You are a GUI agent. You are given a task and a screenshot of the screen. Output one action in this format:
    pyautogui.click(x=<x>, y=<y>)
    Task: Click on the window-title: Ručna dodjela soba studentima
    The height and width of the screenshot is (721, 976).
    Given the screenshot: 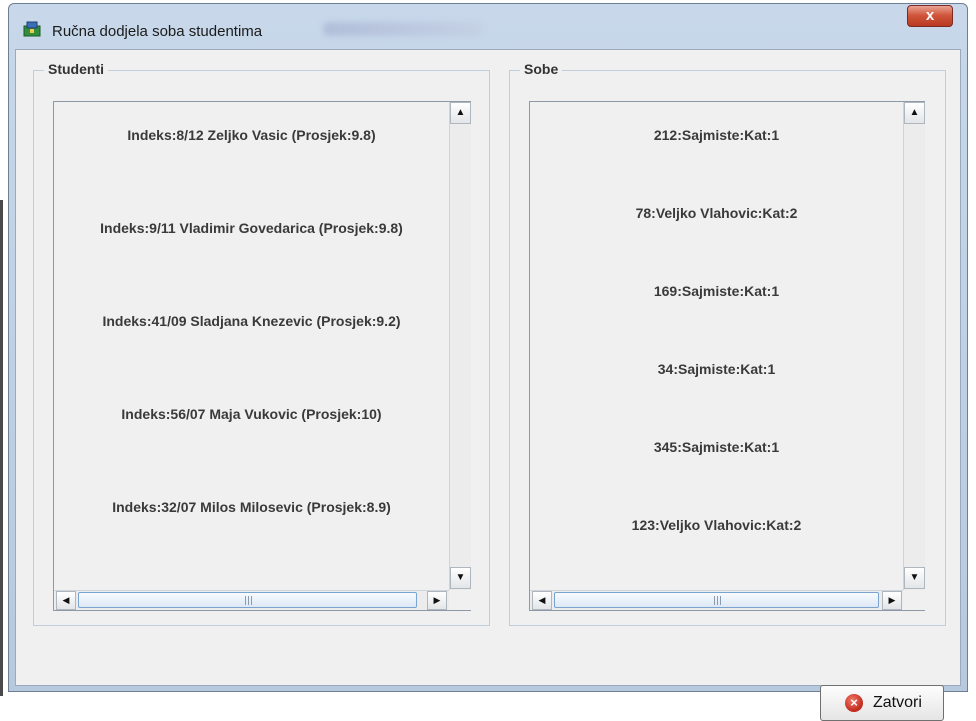 What is the action you would take?
    pyautogui.click(x=157, y=31)
    